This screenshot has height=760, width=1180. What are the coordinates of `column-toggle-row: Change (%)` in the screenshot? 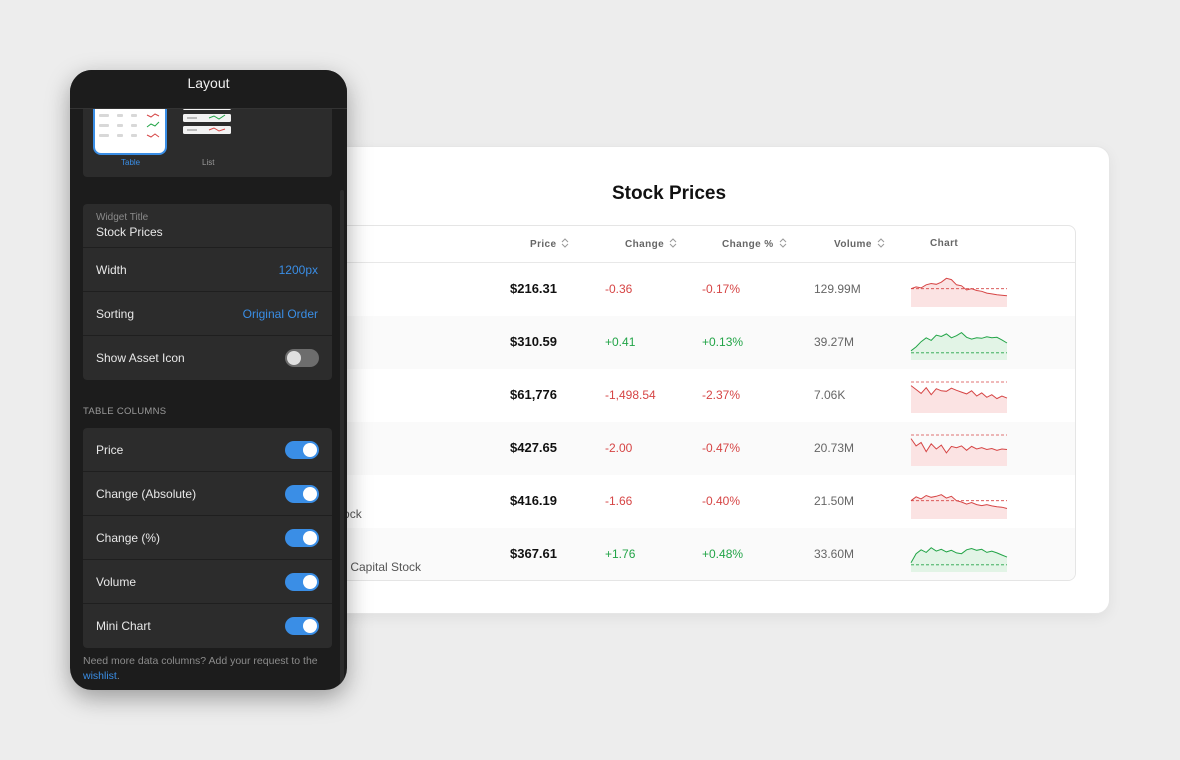 It's located at (207, 538).